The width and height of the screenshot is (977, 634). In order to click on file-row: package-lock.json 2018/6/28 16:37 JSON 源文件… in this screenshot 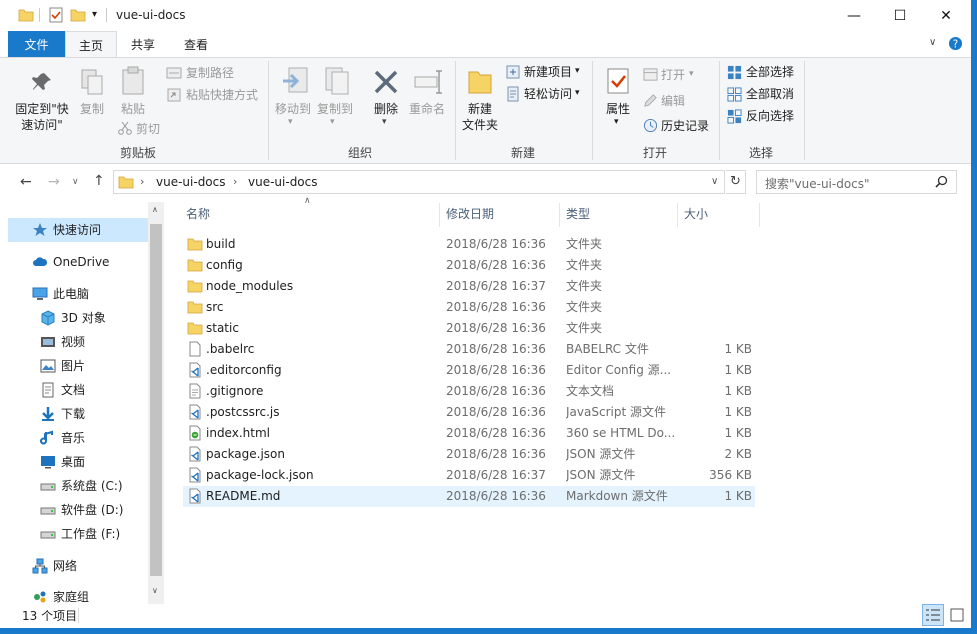, I will do `click(469, 475)`.